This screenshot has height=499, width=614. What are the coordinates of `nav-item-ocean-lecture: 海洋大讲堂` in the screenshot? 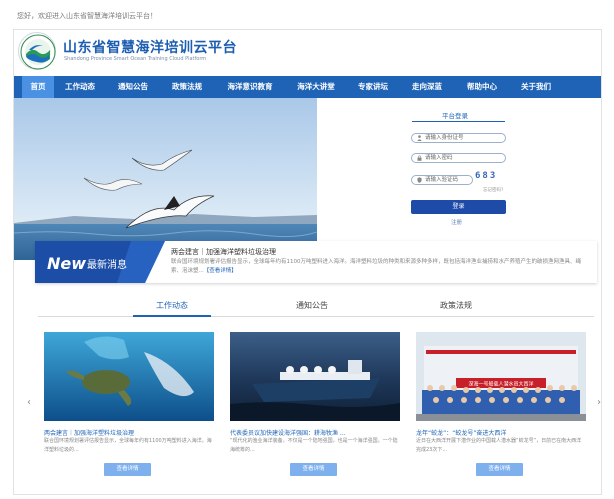 It's located at (316, 87).